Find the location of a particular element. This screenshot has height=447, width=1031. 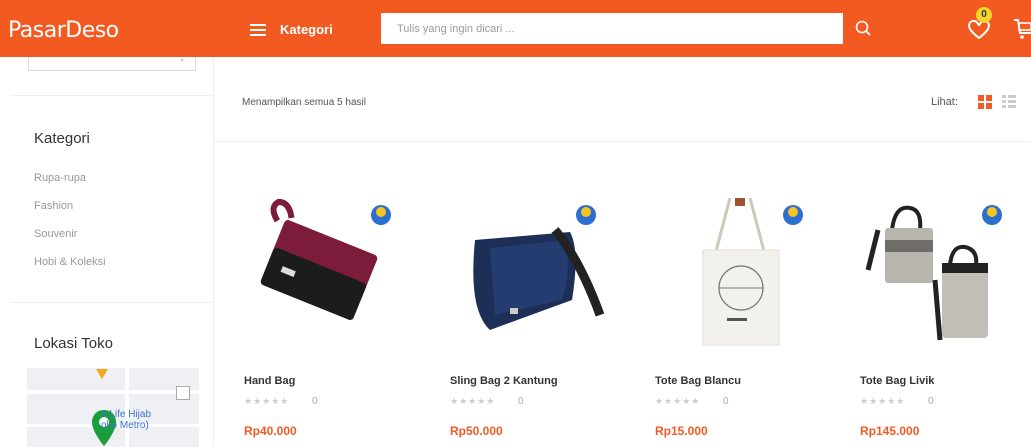

product-card: Tote Bag Livik ★★★★★ 0 Rp145.000 is located at coordinates (945, 318).